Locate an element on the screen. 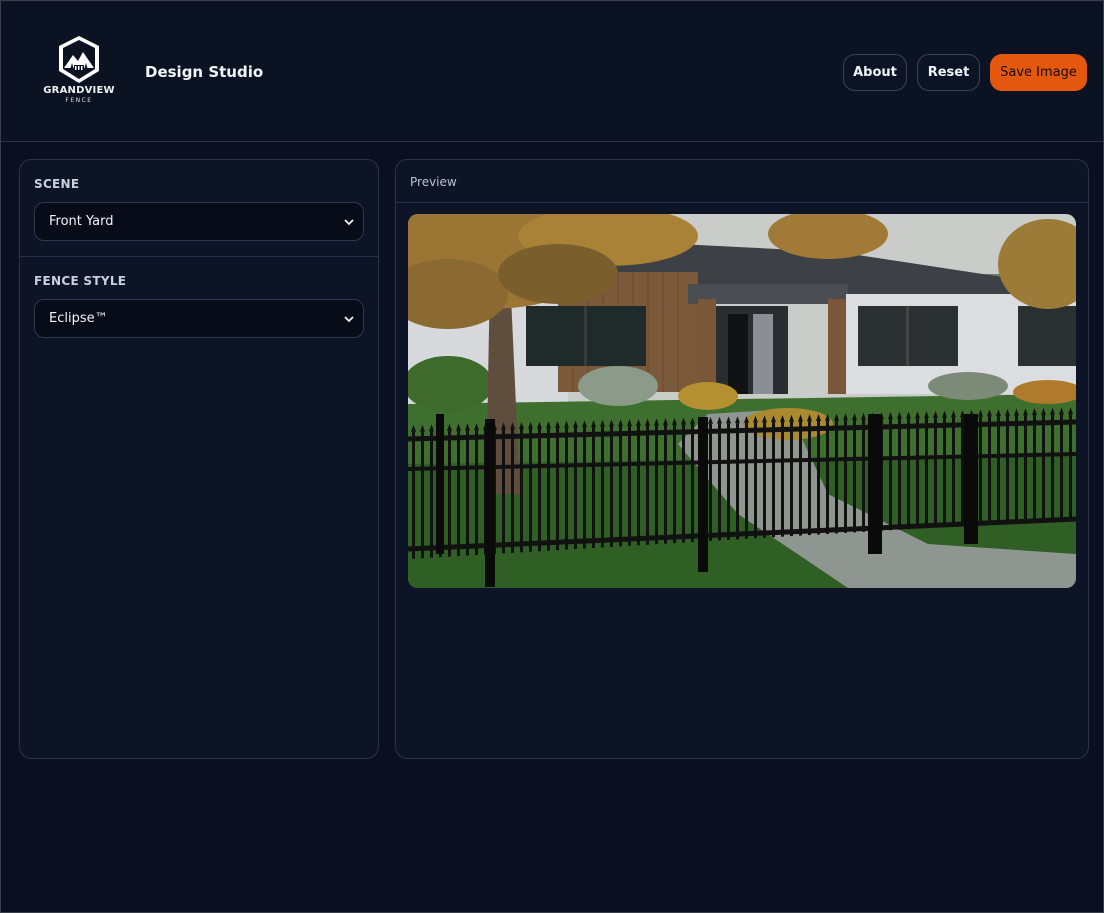 The height and width of the screenshot is (913, 1104). reset-button: Reset is located at coordinates (948, 72).